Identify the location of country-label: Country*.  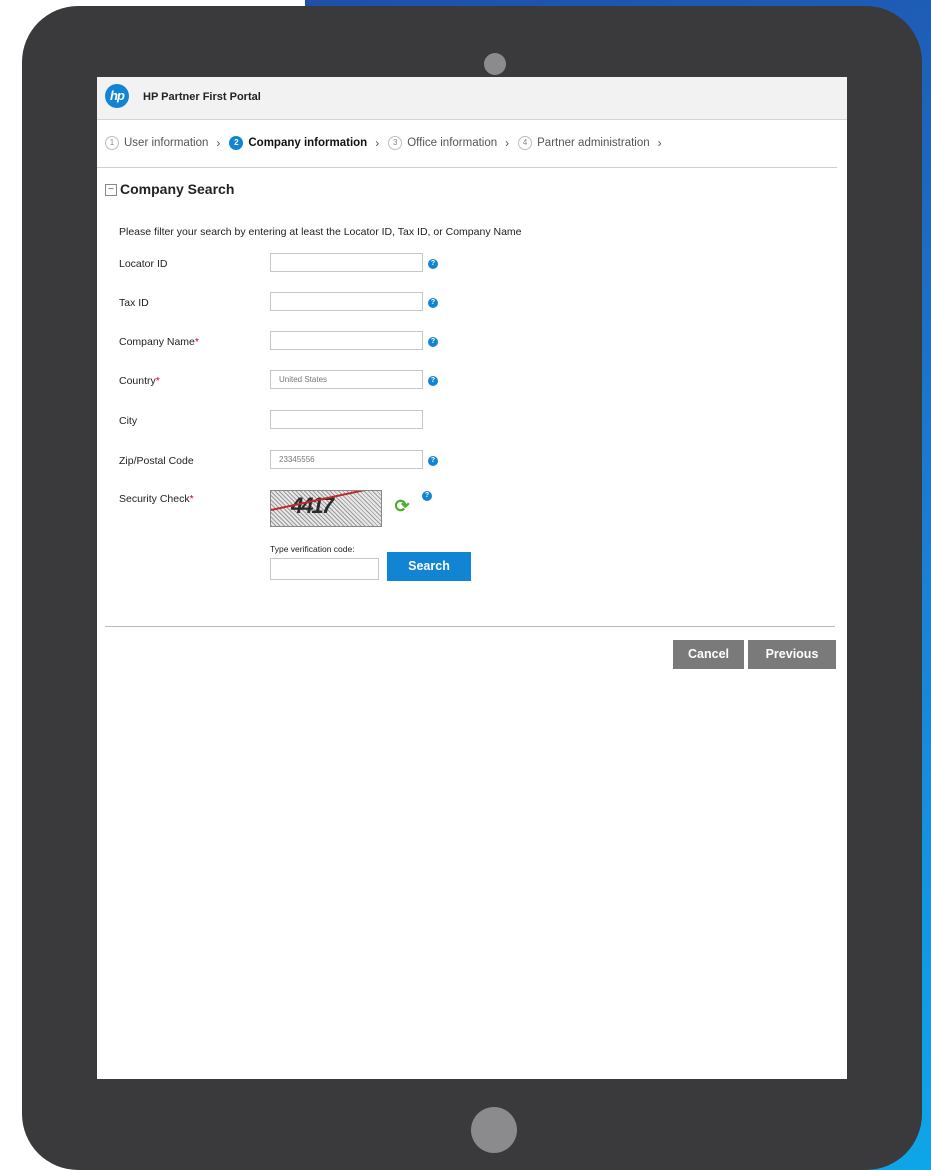
(139, 381).